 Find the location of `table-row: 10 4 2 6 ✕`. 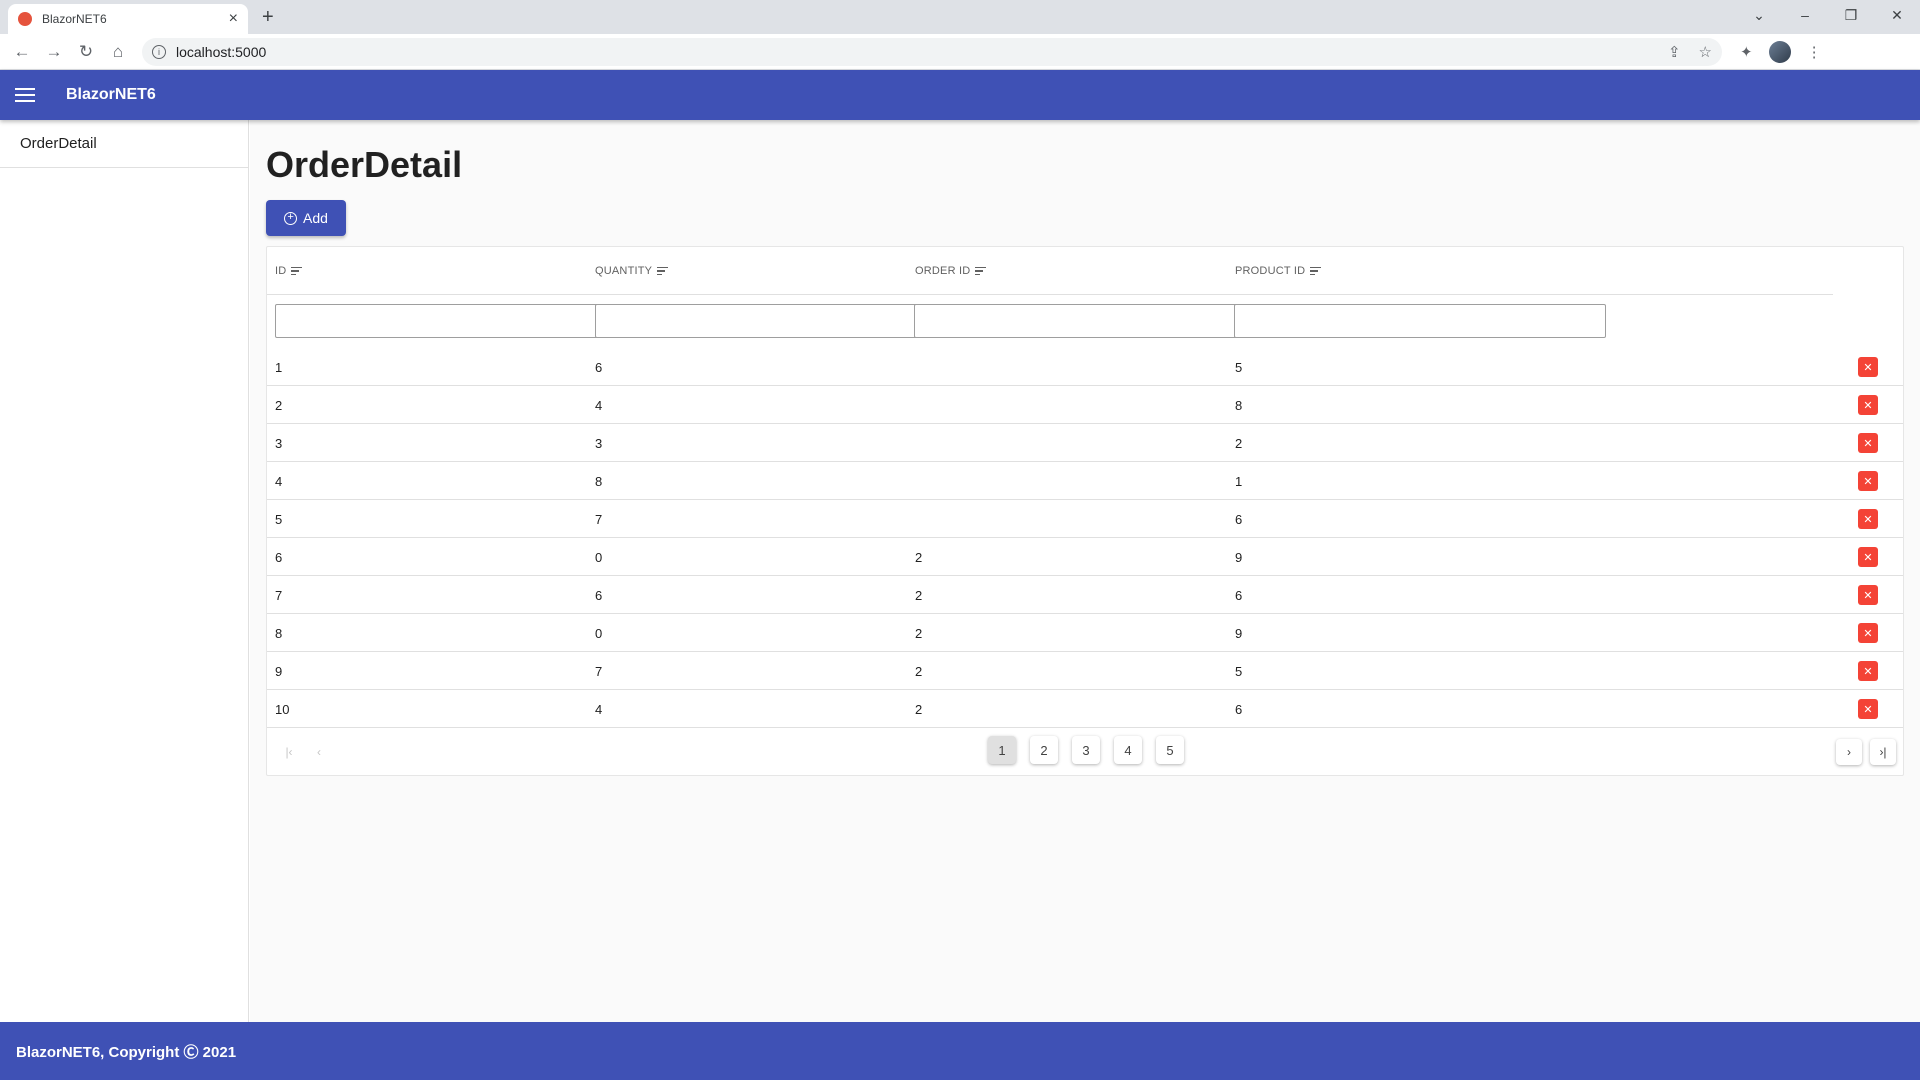

table-row: 10 4 2 6 ✕ is located at coordinates (1085, 709).